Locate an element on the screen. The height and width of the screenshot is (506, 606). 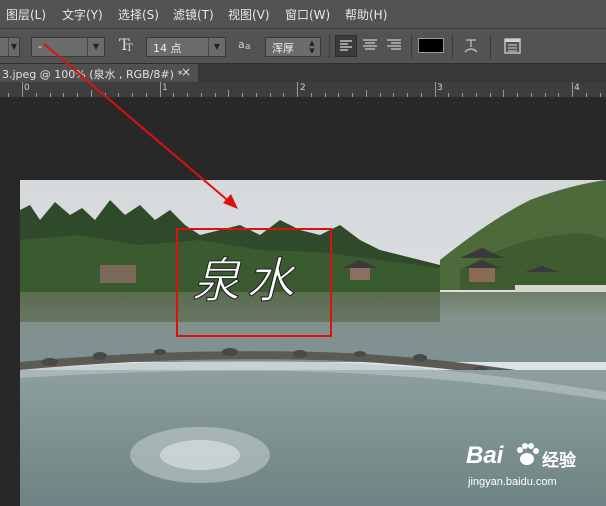
paw-icon is located at coordinates (528, 454).